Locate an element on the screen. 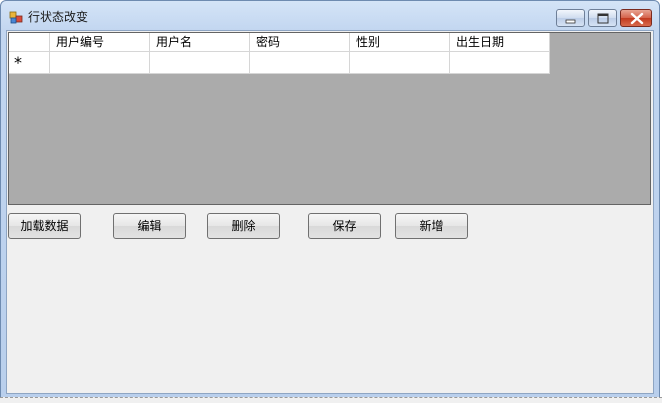  save-button: 保存 is located at coordinates (344, 226).